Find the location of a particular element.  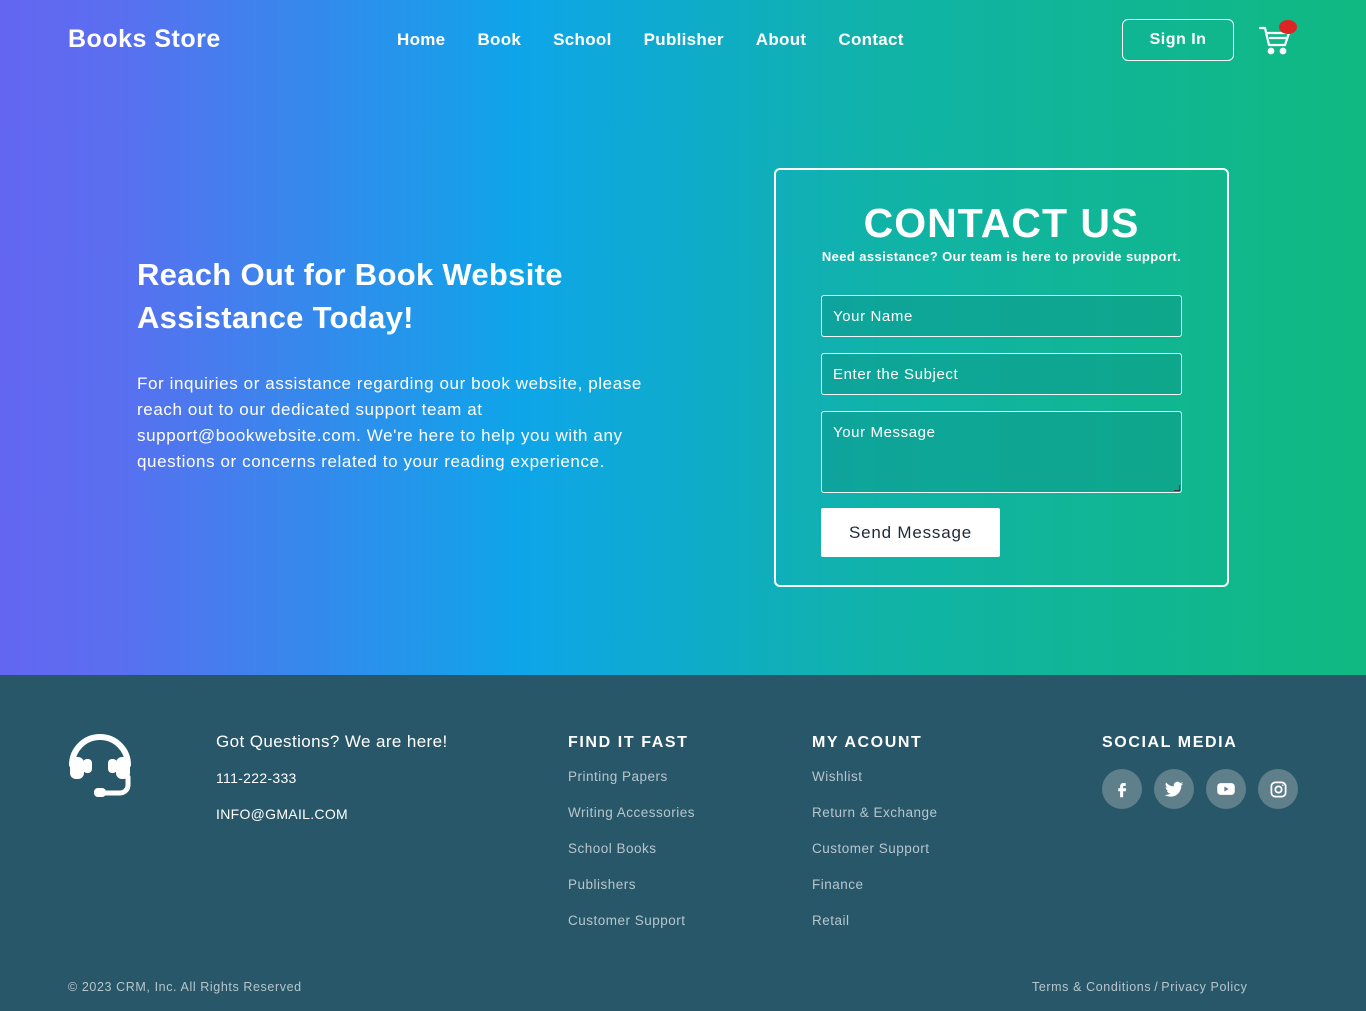

terms-link: Terms & Conditions is located at coordinates (1091, 987).